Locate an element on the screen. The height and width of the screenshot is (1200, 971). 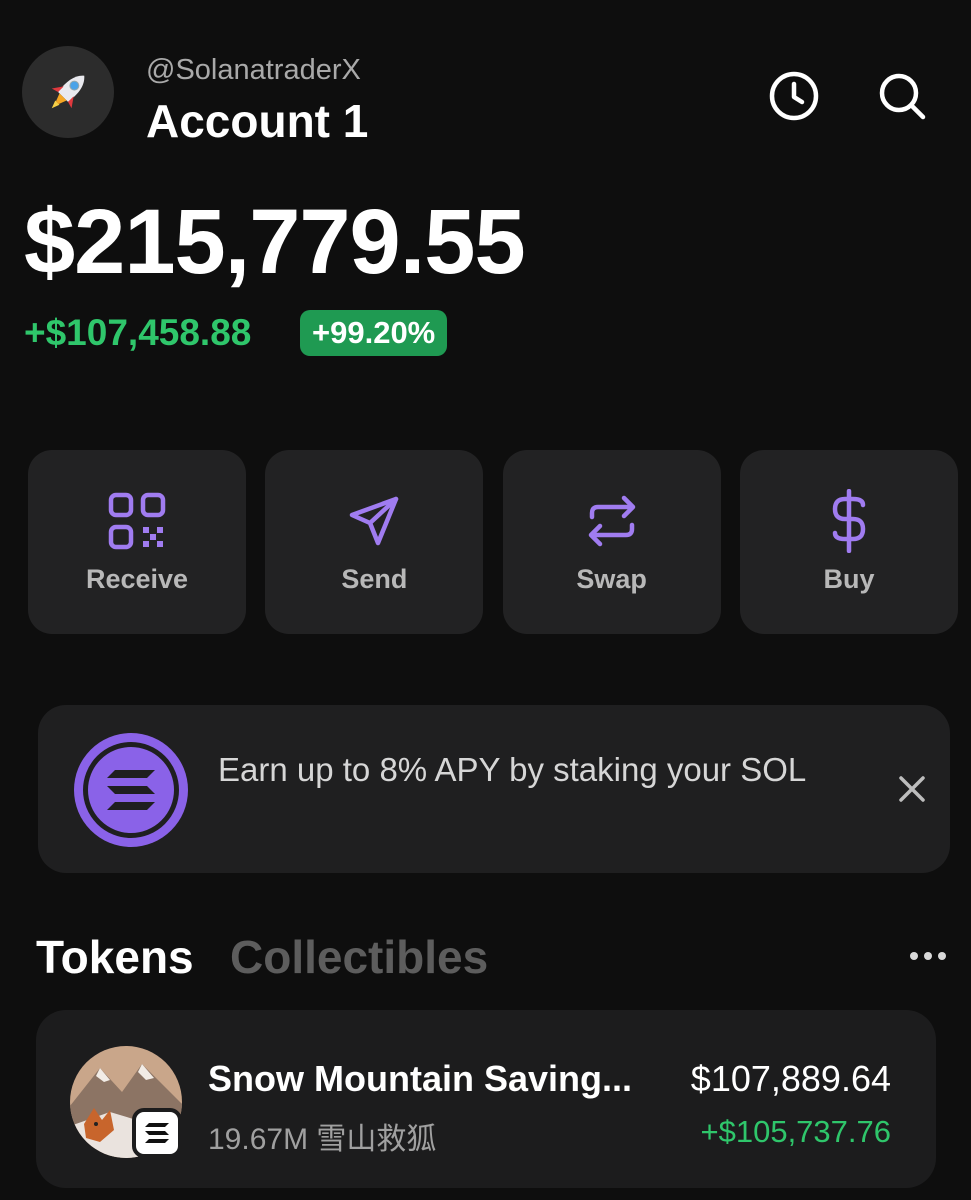
send-label: Send is located at coordinates (374, 578).